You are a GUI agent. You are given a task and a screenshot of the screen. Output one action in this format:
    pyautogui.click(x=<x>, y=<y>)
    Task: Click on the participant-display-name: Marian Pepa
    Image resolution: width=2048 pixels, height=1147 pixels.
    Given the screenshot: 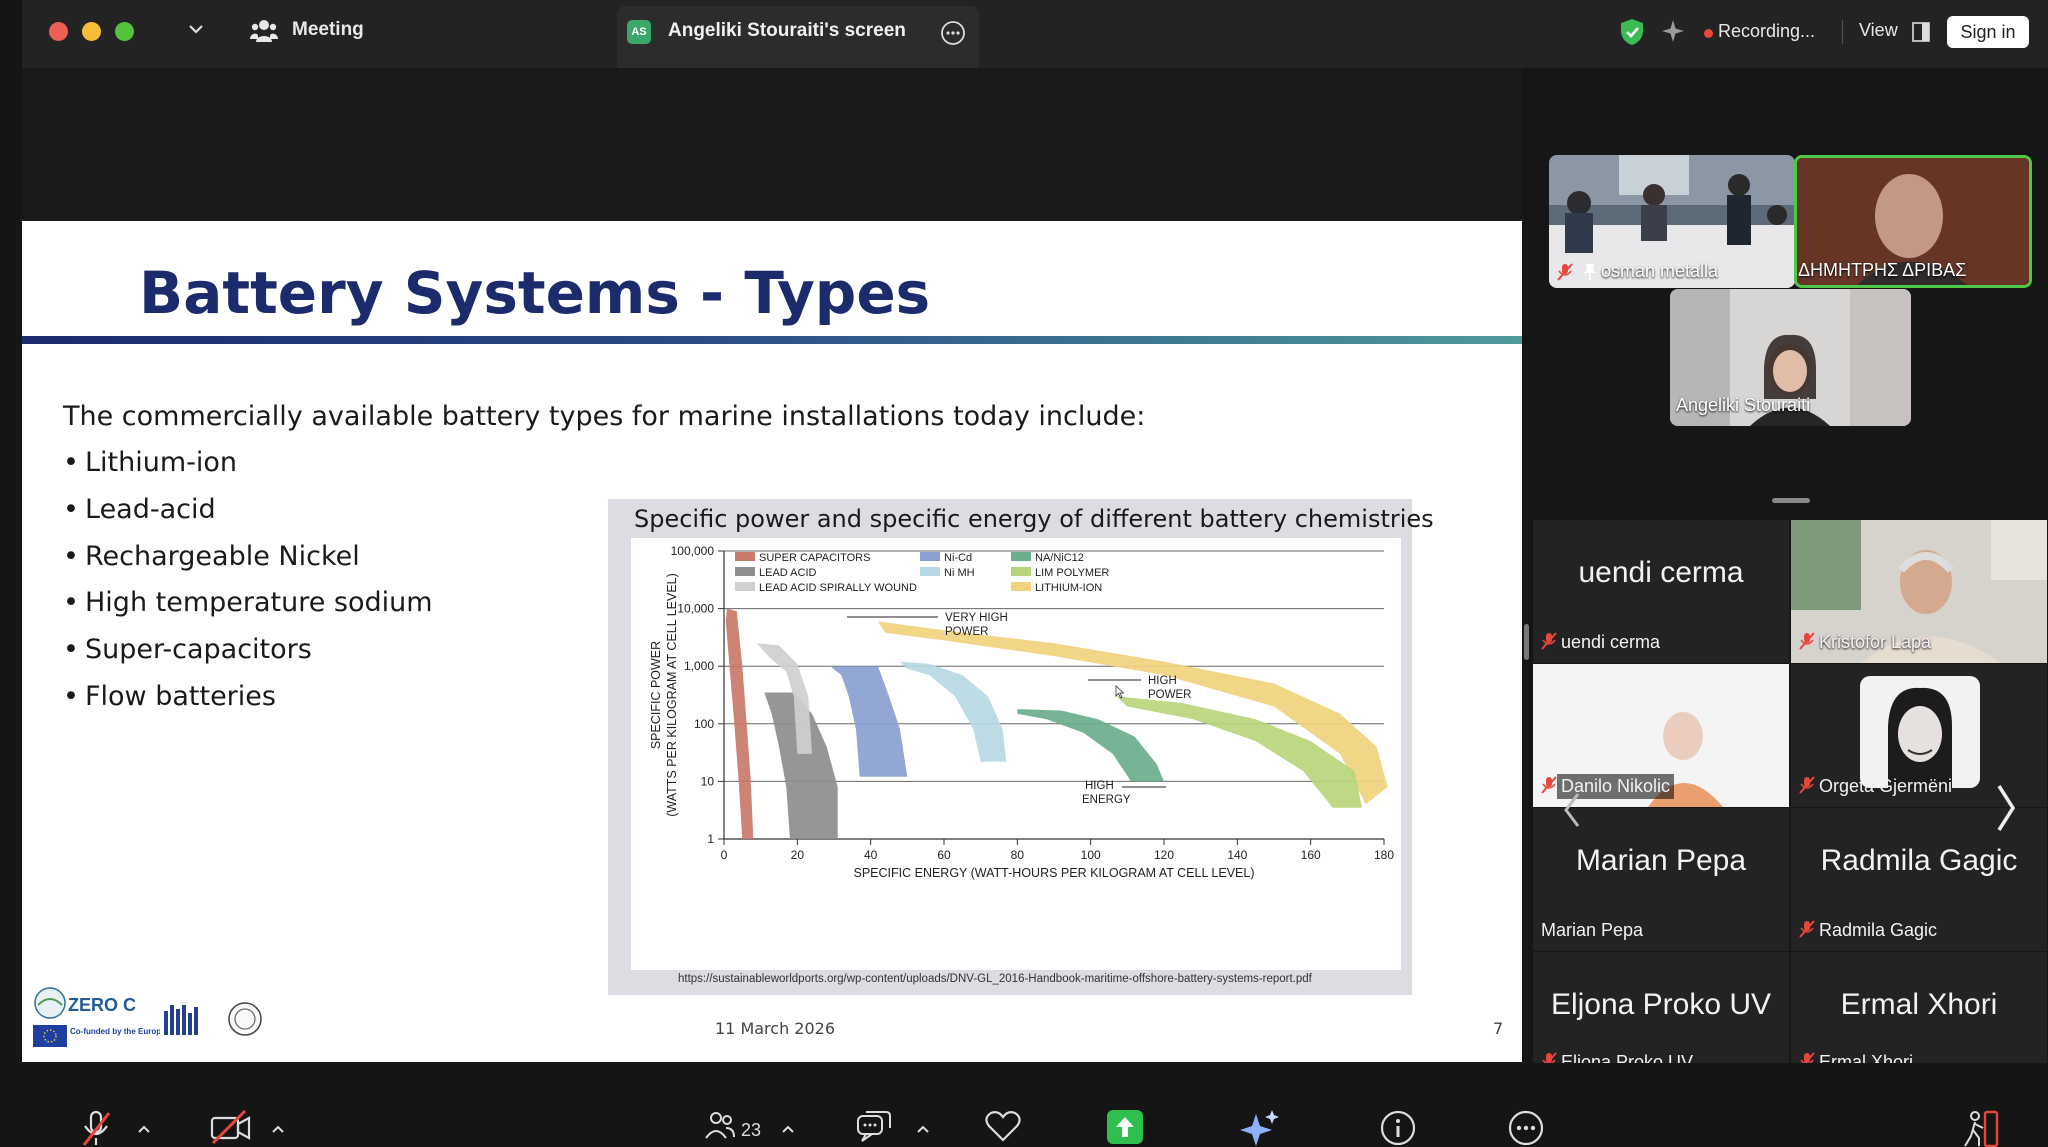 What is the action you would take?
    pyautogui.click(x=1661, y=860)
    